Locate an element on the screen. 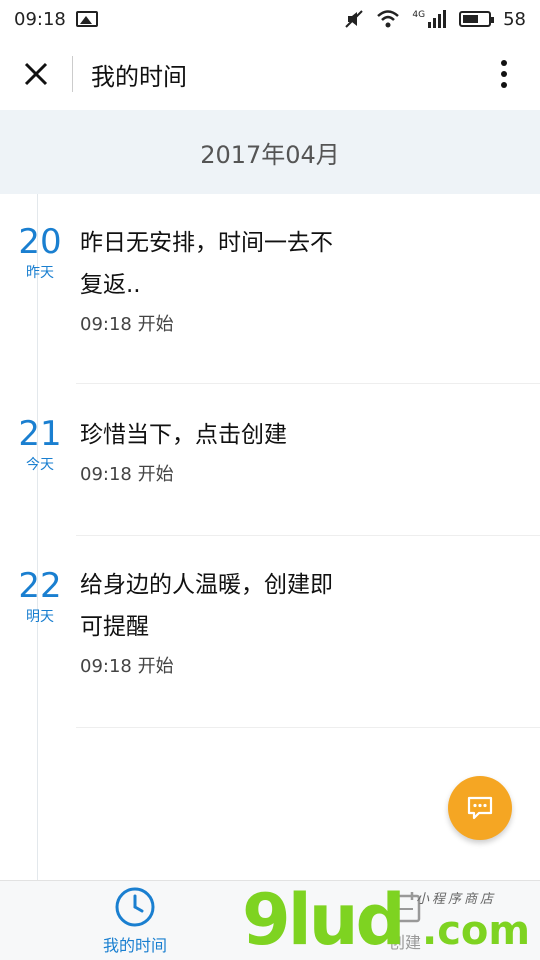 The image size is (540, 960). more-menu-button is located at coordinates (504, 74).